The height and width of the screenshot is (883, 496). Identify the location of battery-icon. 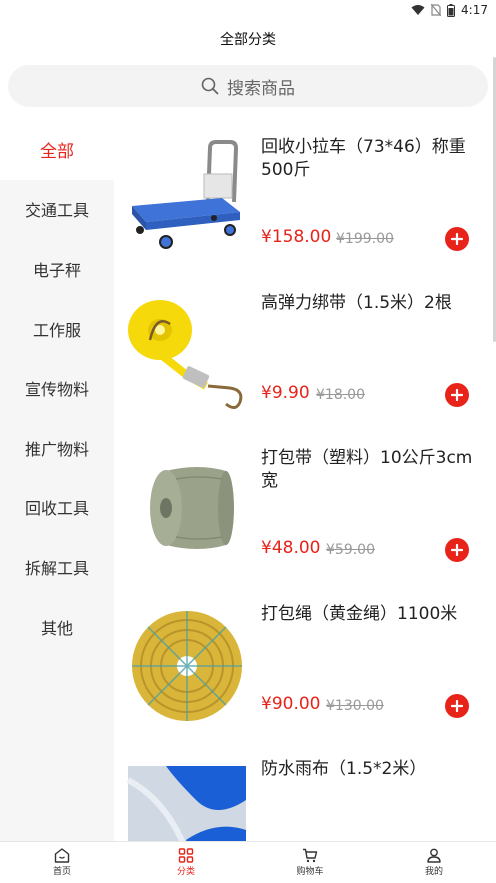
(451, 10).